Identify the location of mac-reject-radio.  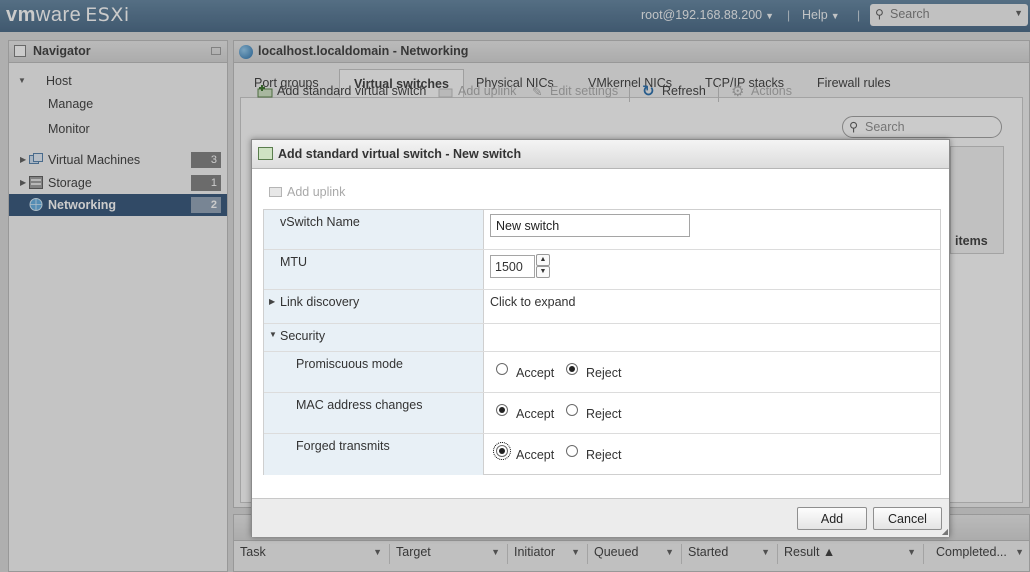
(572, 410).